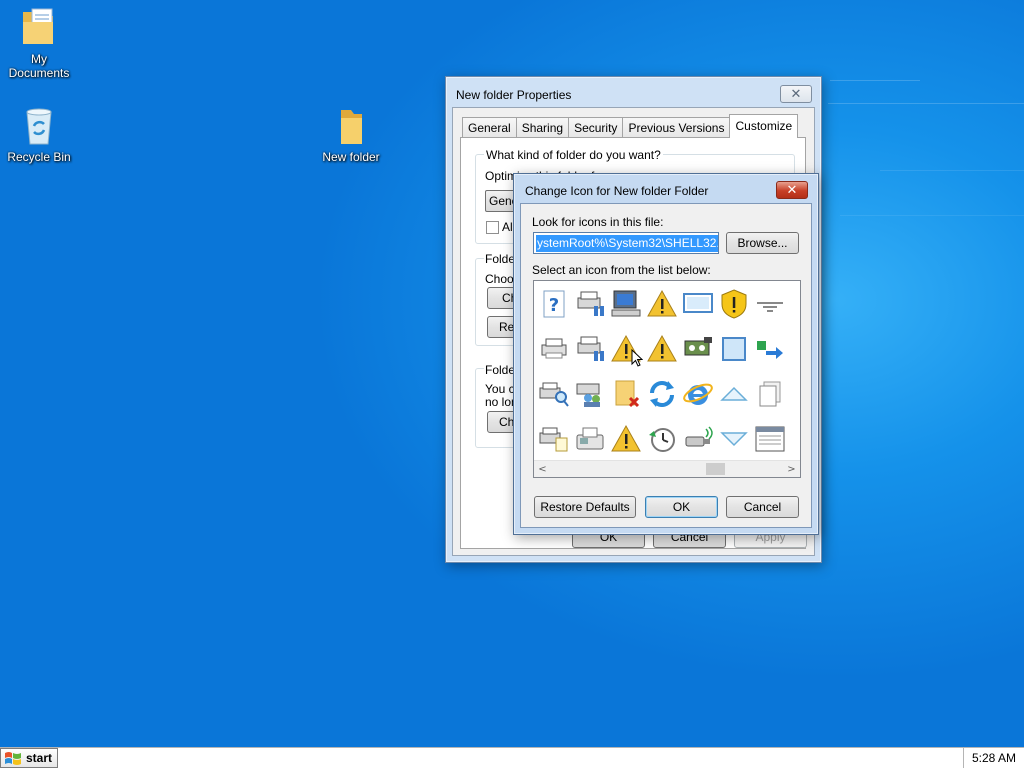 The image size is (1024, 768). I want to click on window-title: New folder Properties, so click(514, 95).